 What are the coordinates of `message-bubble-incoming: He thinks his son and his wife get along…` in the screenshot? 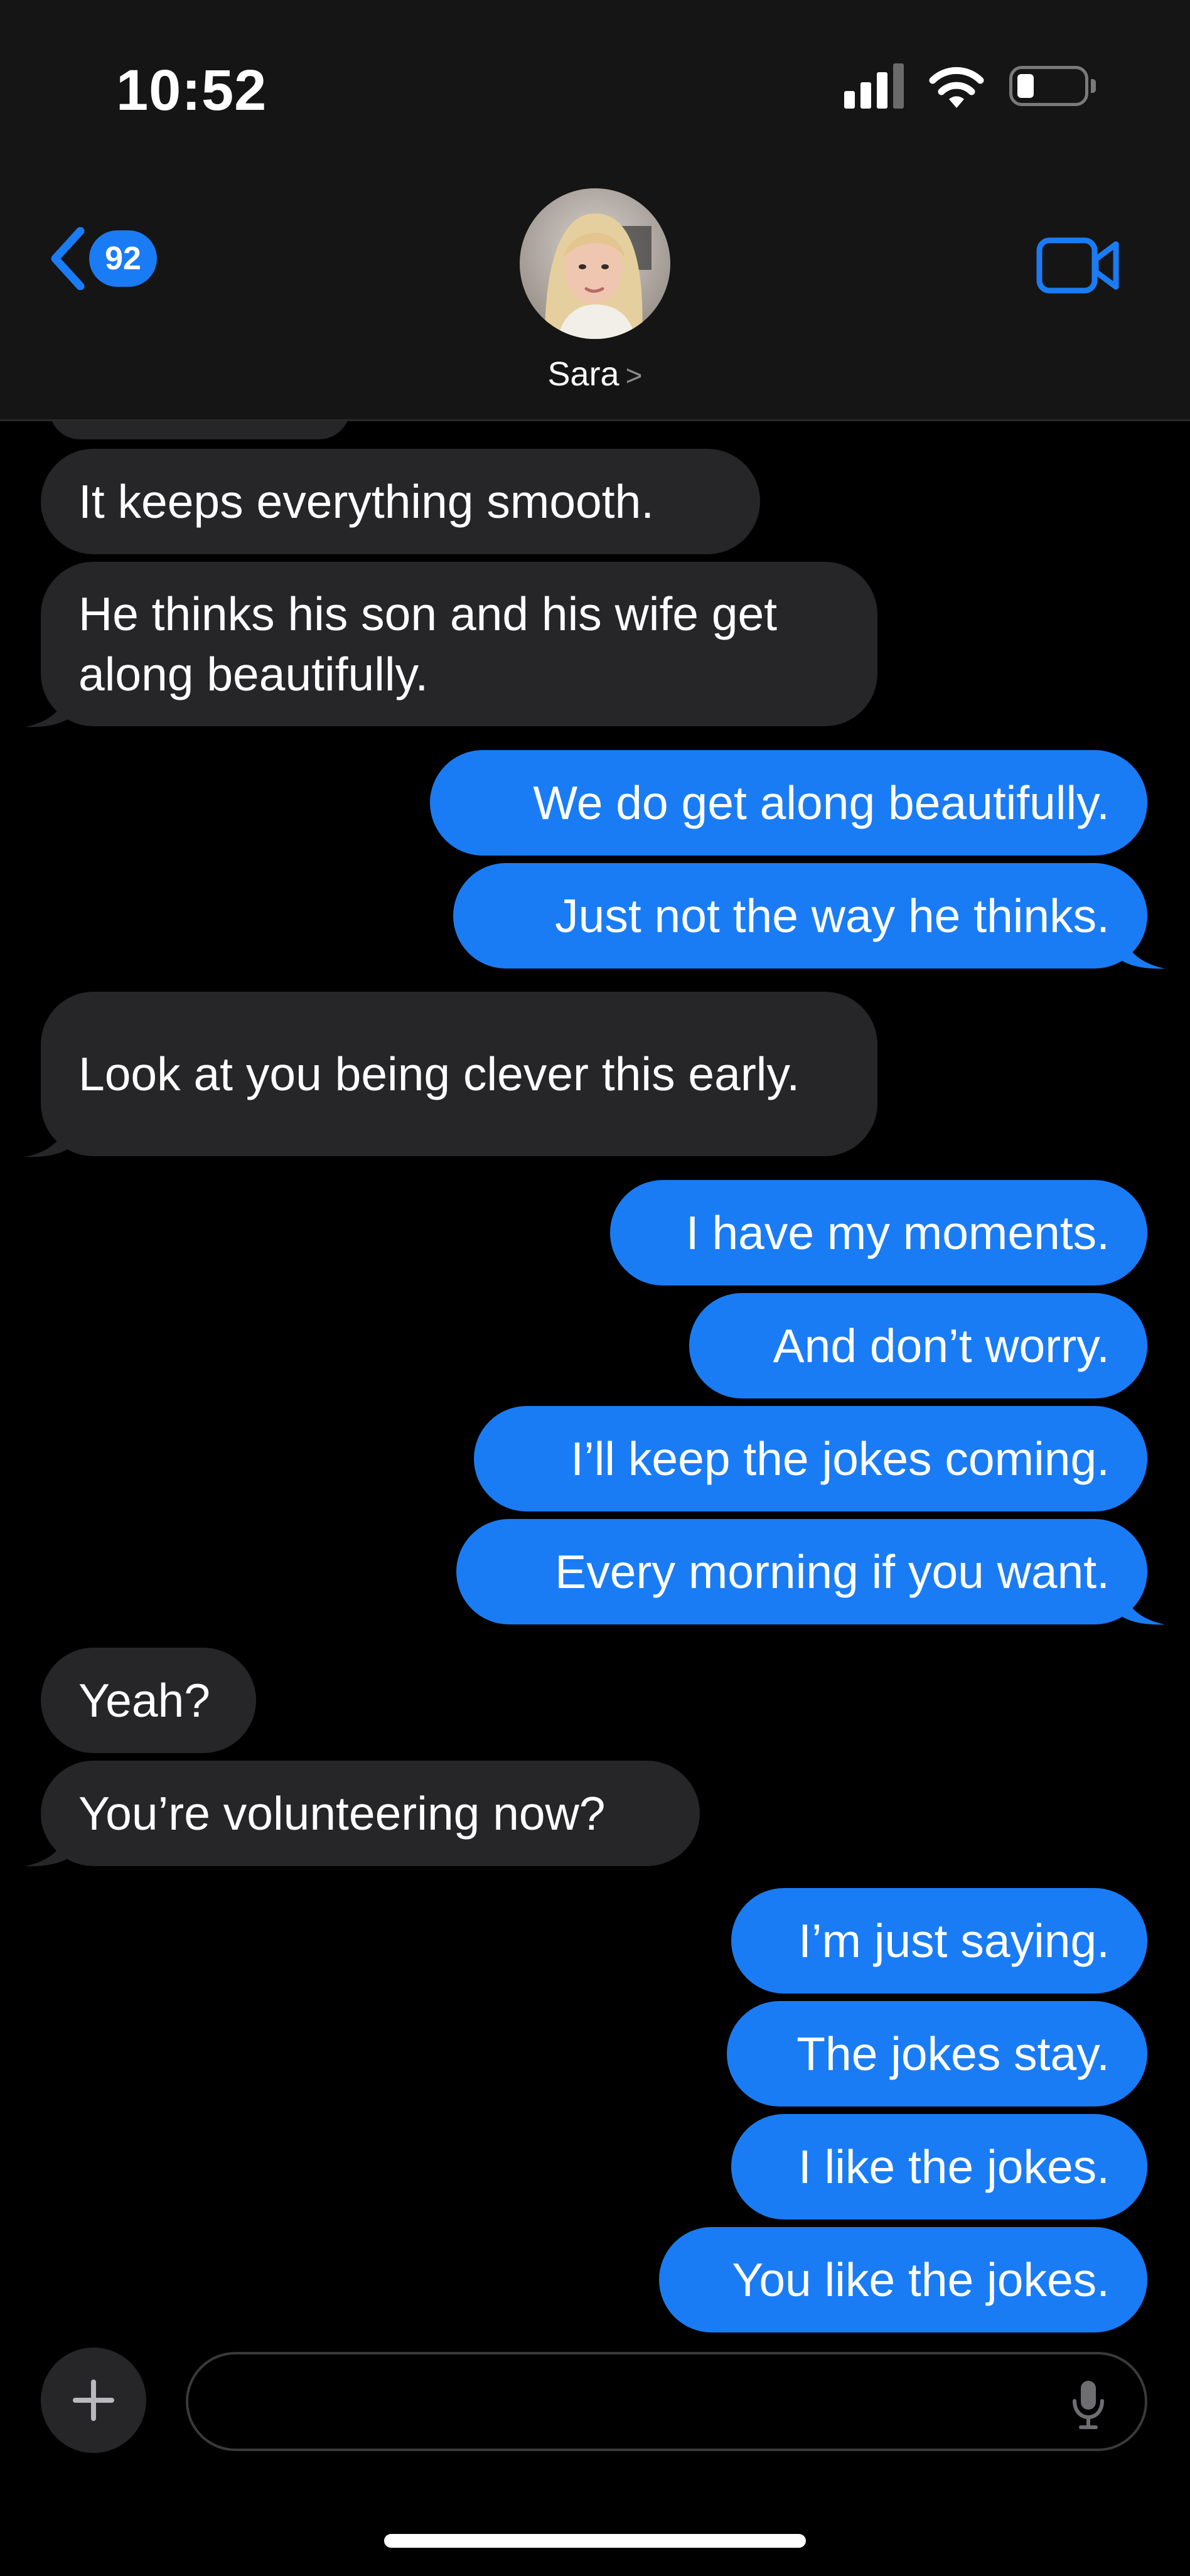 It's located at (459, 644).